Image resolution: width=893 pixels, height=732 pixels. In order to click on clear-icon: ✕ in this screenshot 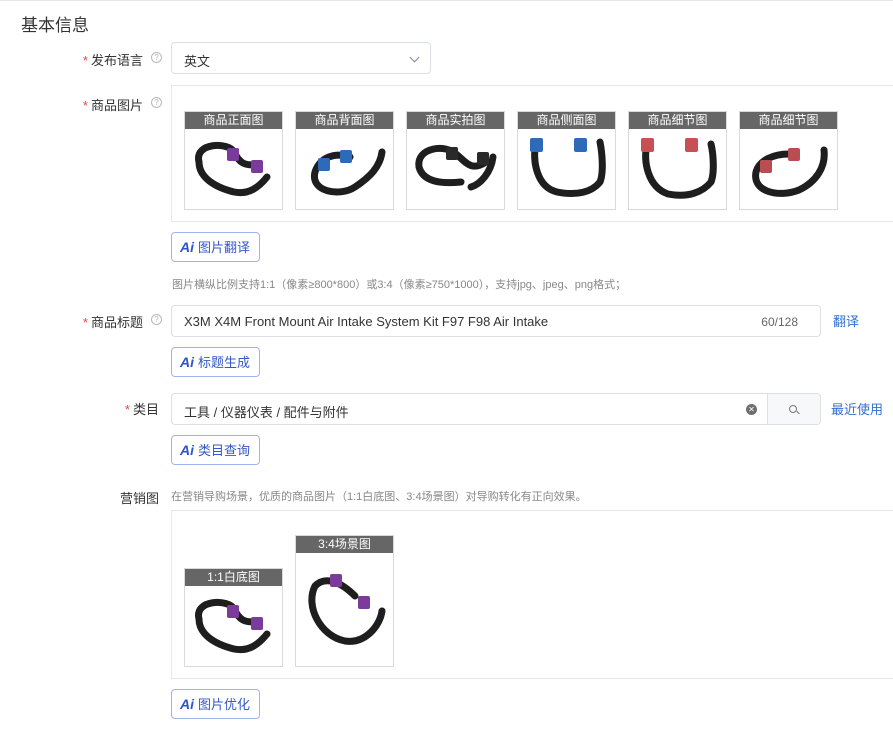, I will do `click(751, 409)`.